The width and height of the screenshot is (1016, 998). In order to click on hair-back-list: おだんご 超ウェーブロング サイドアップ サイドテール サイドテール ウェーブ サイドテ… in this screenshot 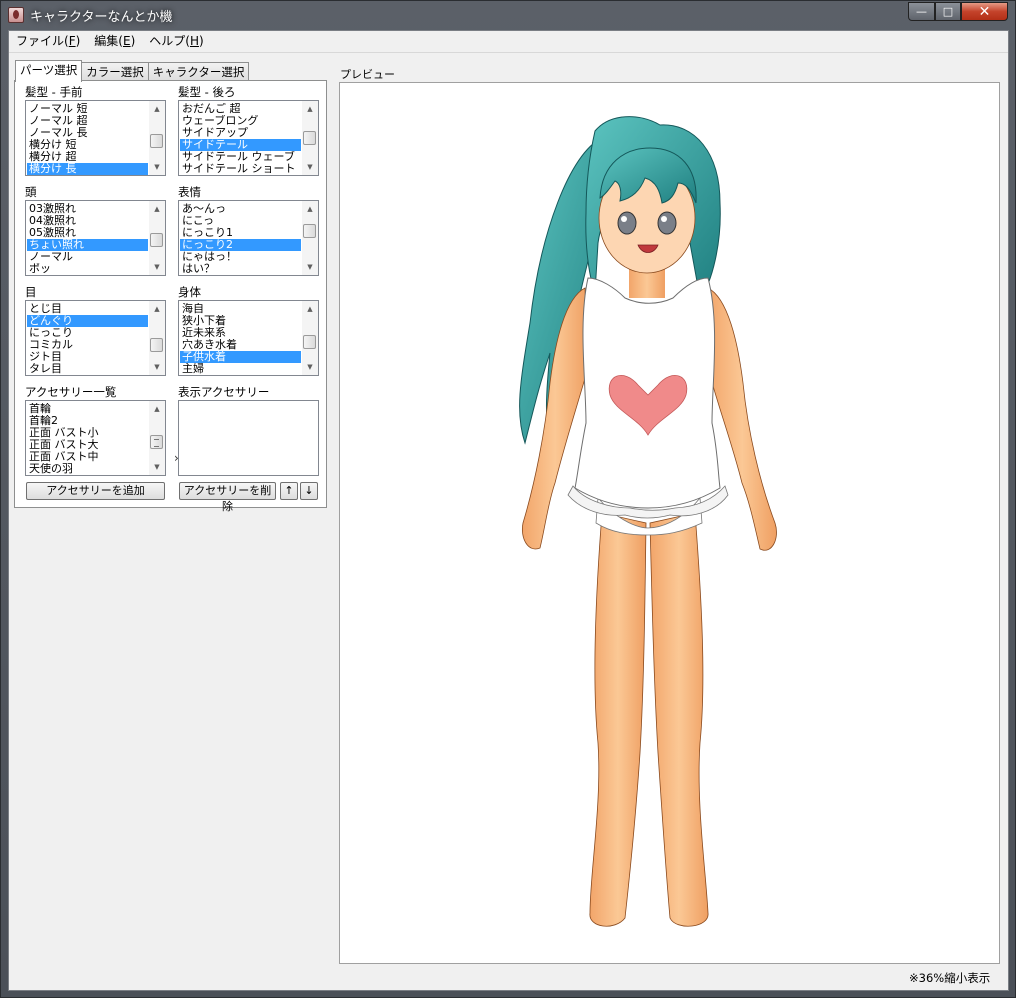, I will do `click(248, 138)`.